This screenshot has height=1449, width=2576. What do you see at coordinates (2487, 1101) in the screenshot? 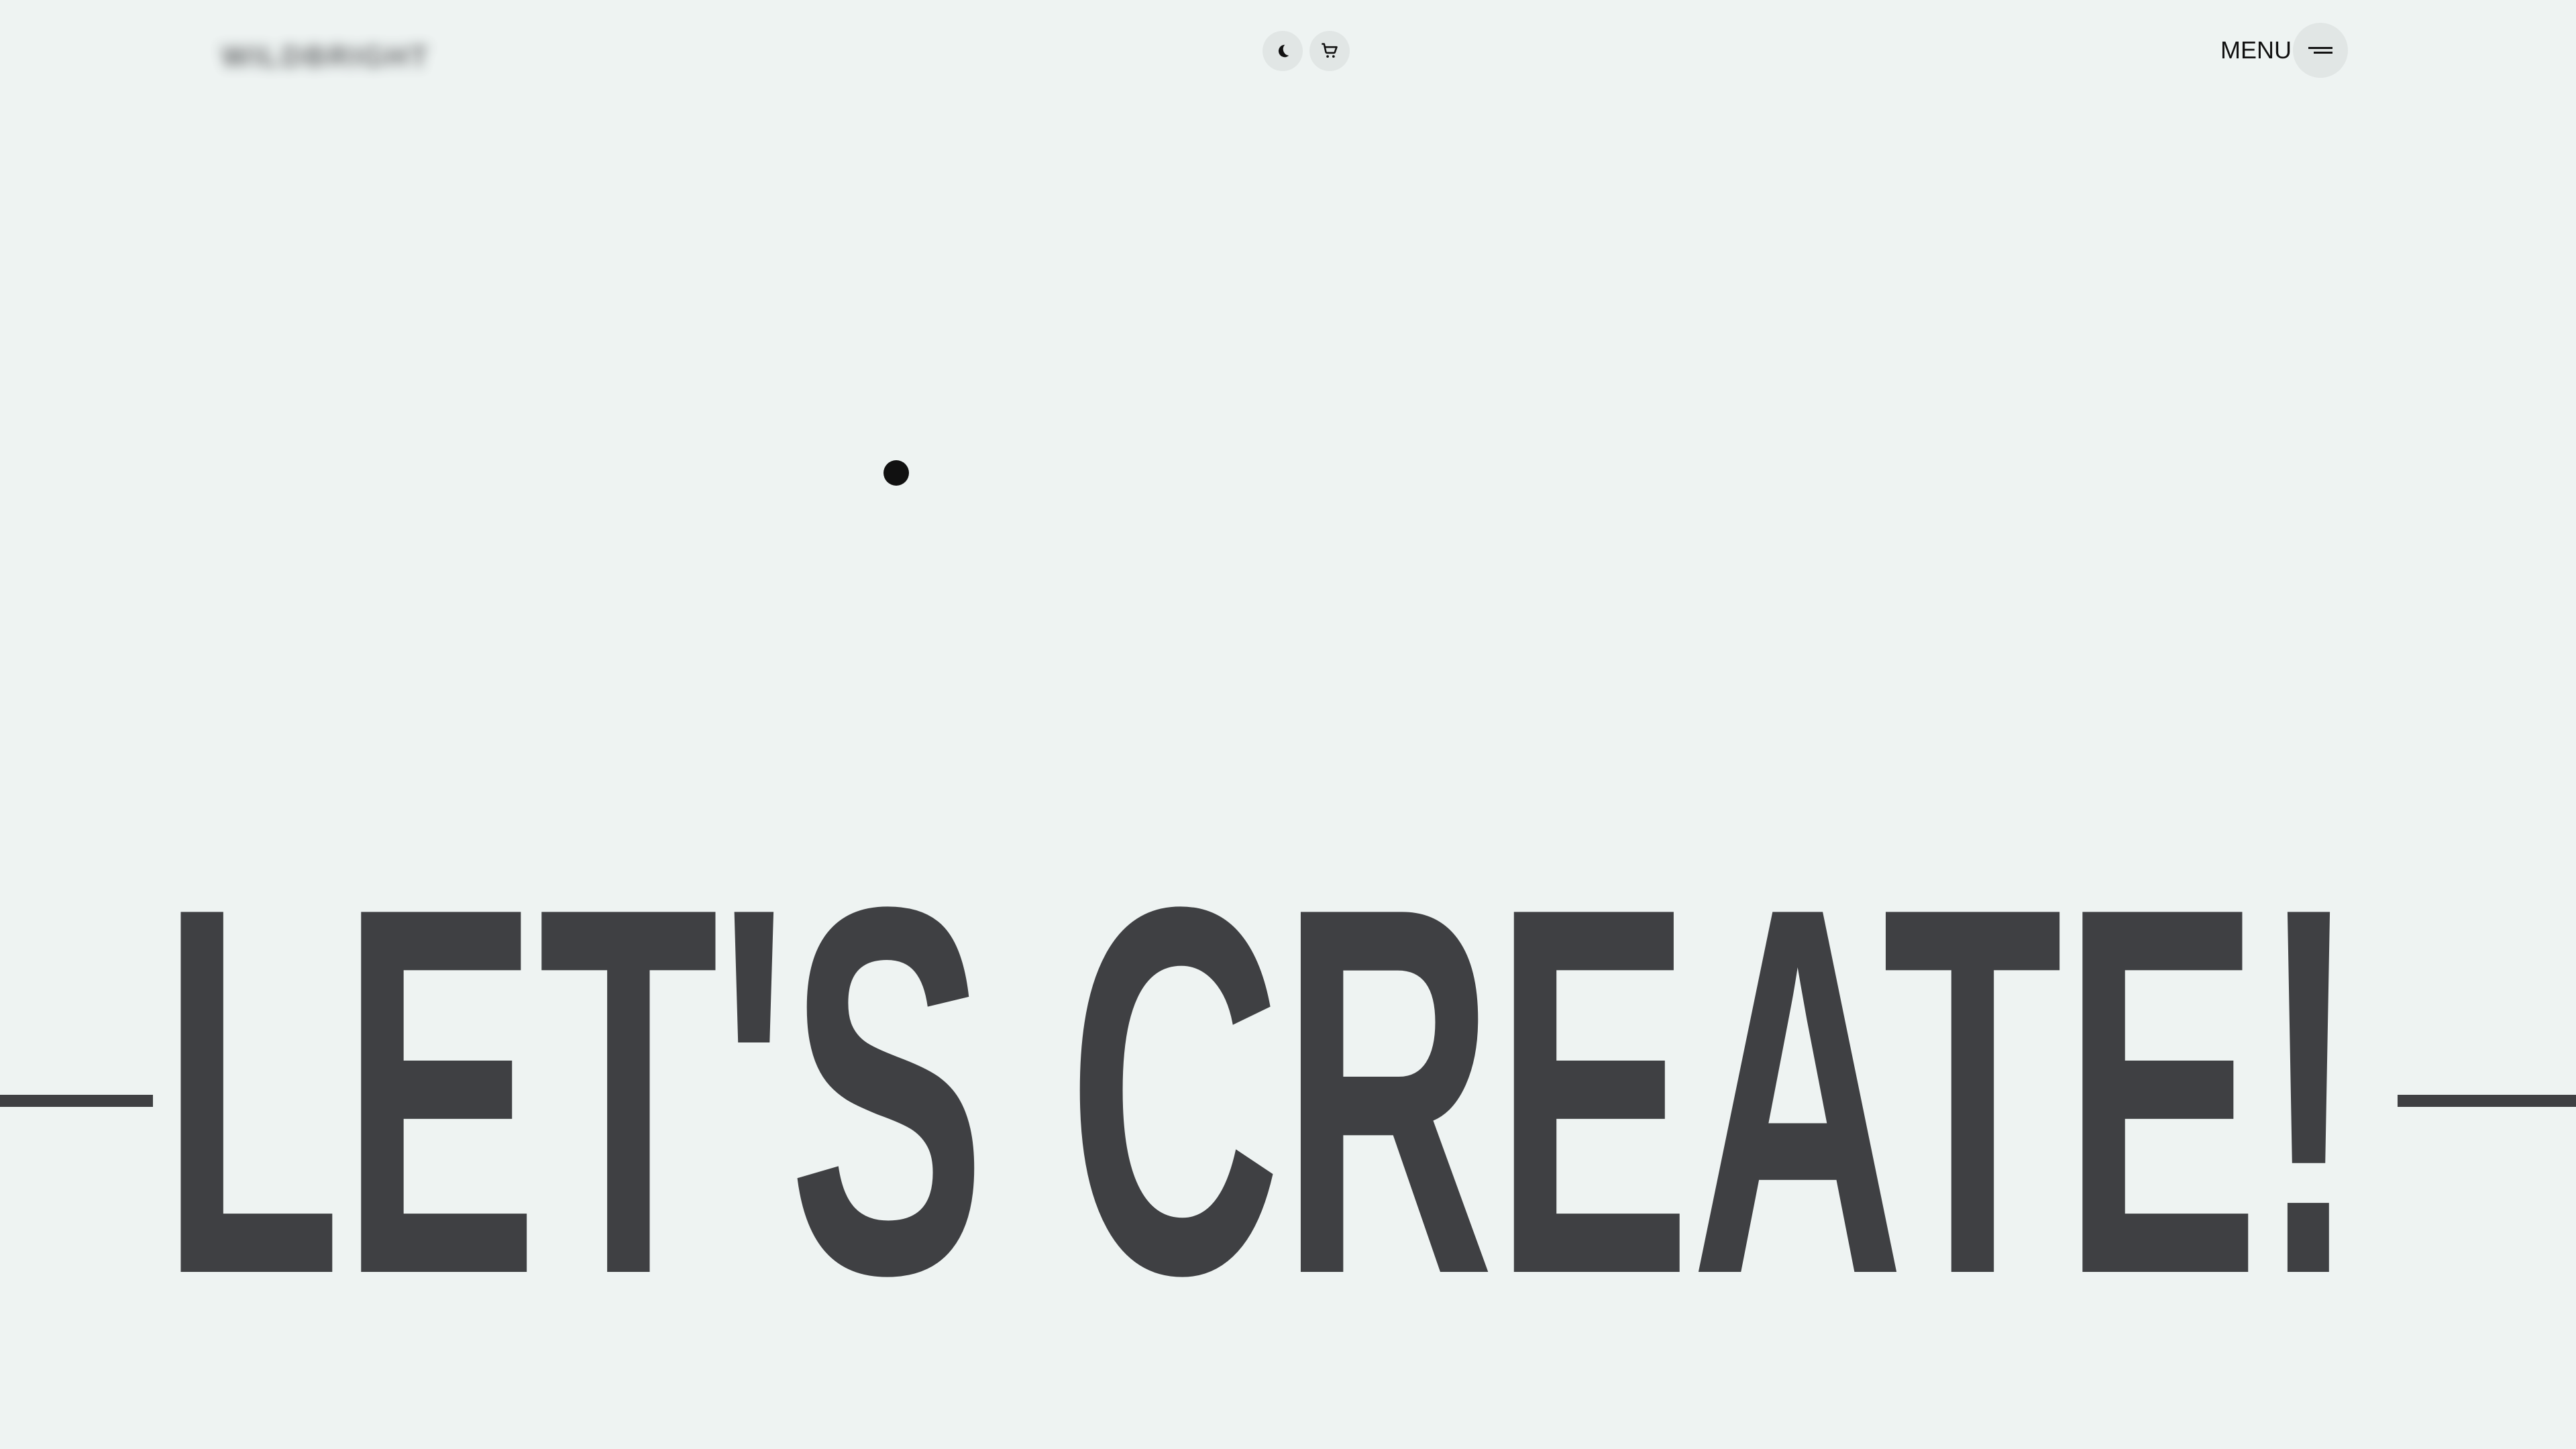
I see `hero-line-right` at bounding box center [2487, 1101].